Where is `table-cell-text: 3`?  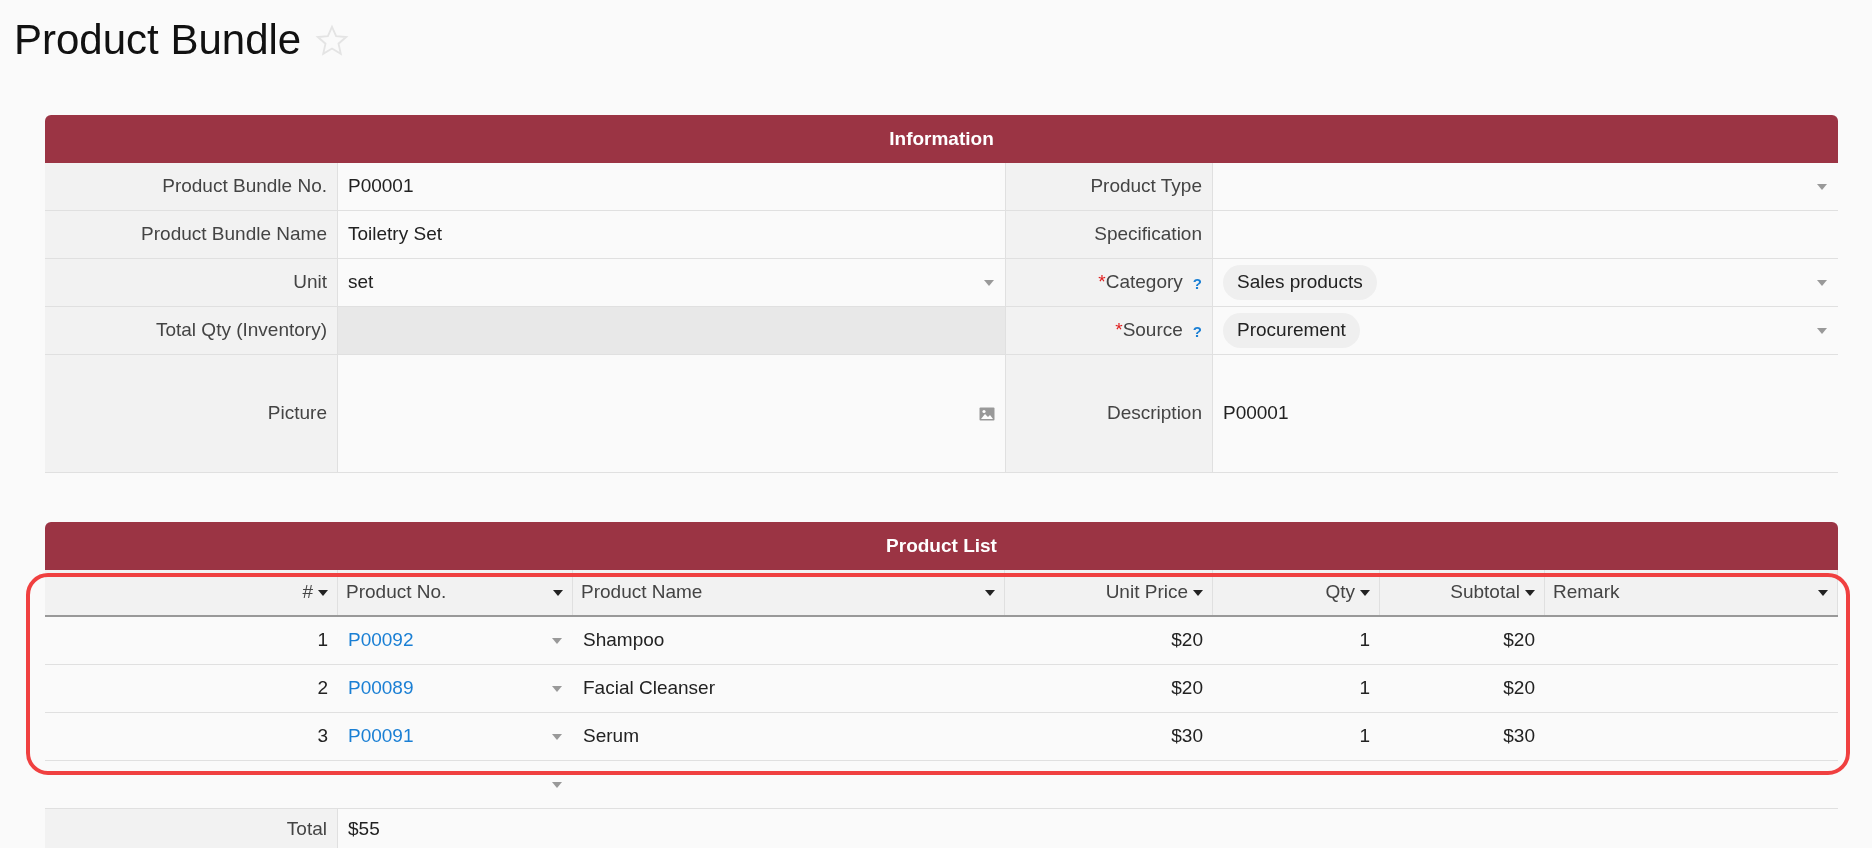
table-cell-text: 3 is located at coordinates (322, 736).